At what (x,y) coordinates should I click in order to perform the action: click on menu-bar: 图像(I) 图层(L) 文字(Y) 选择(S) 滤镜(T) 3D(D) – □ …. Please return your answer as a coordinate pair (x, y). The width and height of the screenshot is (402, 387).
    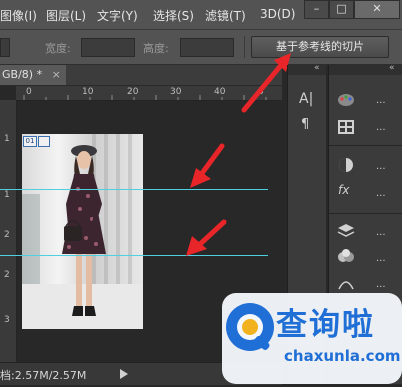
    Looking at the image, I should click on (201, 15).